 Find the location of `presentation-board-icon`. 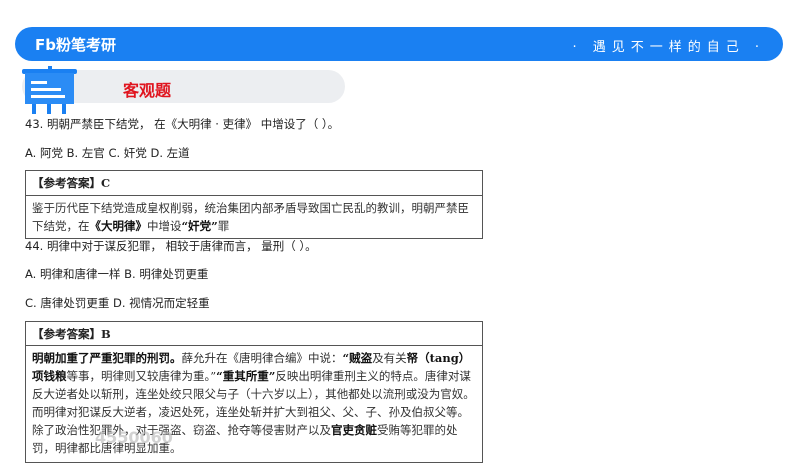

presentation-board-icon is located at coordinates (49, 90).